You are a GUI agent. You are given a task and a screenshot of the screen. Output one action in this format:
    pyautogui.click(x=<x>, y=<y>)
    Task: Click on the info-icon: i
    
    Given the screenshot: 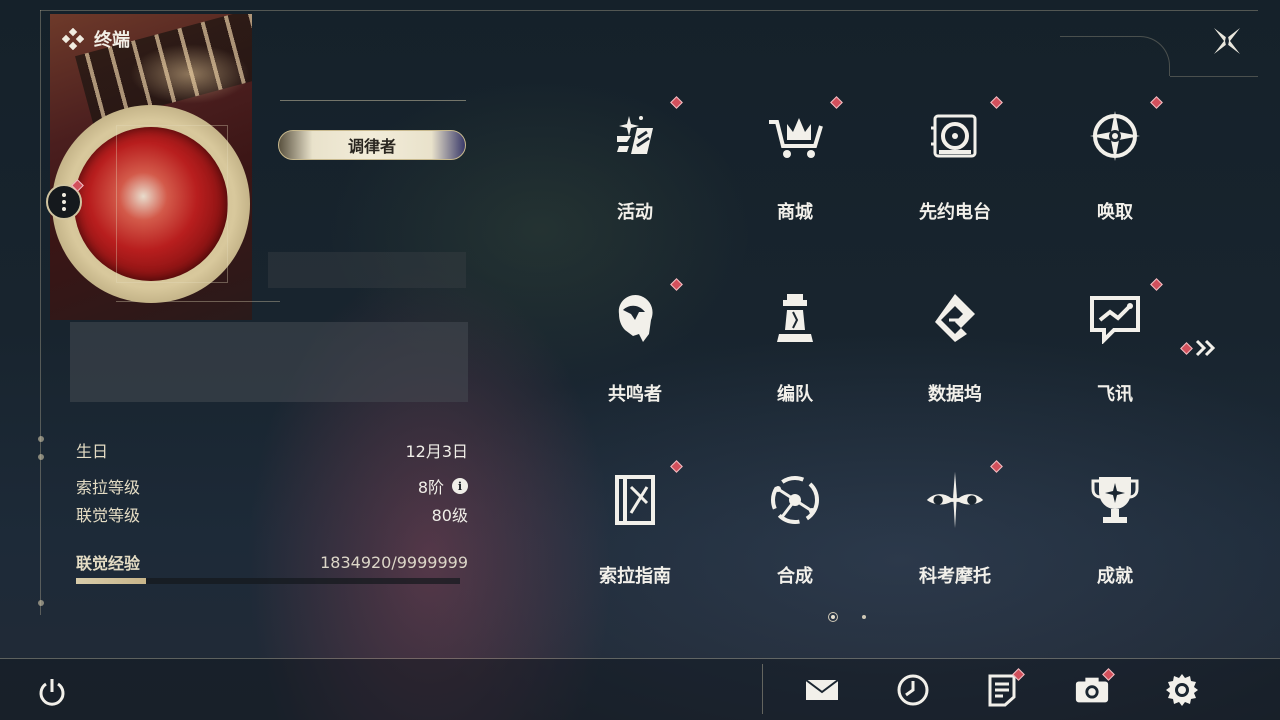 What is the action you would take?
    pyautogui.click(x=460, y=486)
    